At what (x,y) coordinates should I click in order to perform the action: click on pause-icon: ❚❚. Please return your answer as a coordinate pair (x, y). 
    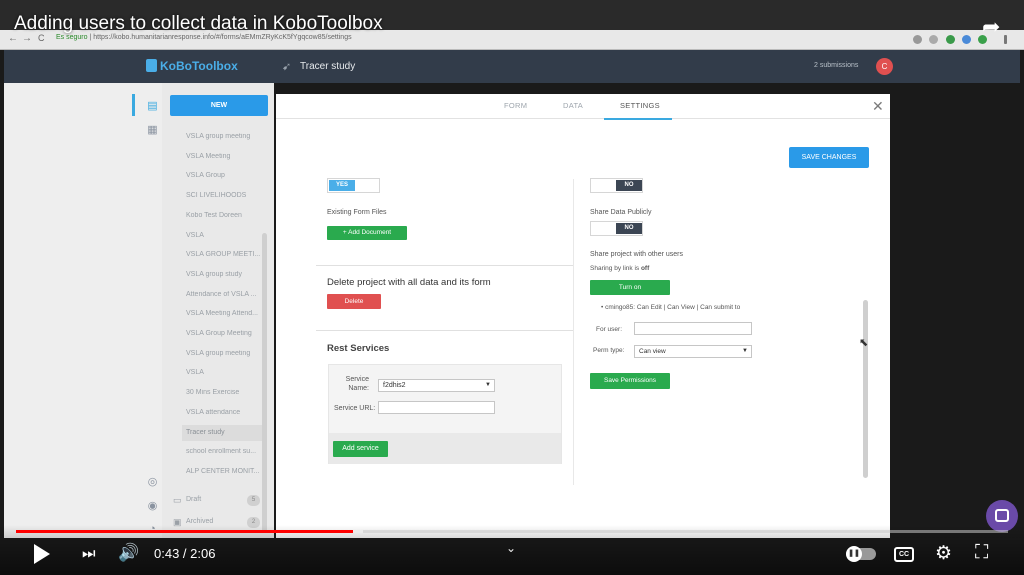
    Looking at the image, I should click on (854, 554).